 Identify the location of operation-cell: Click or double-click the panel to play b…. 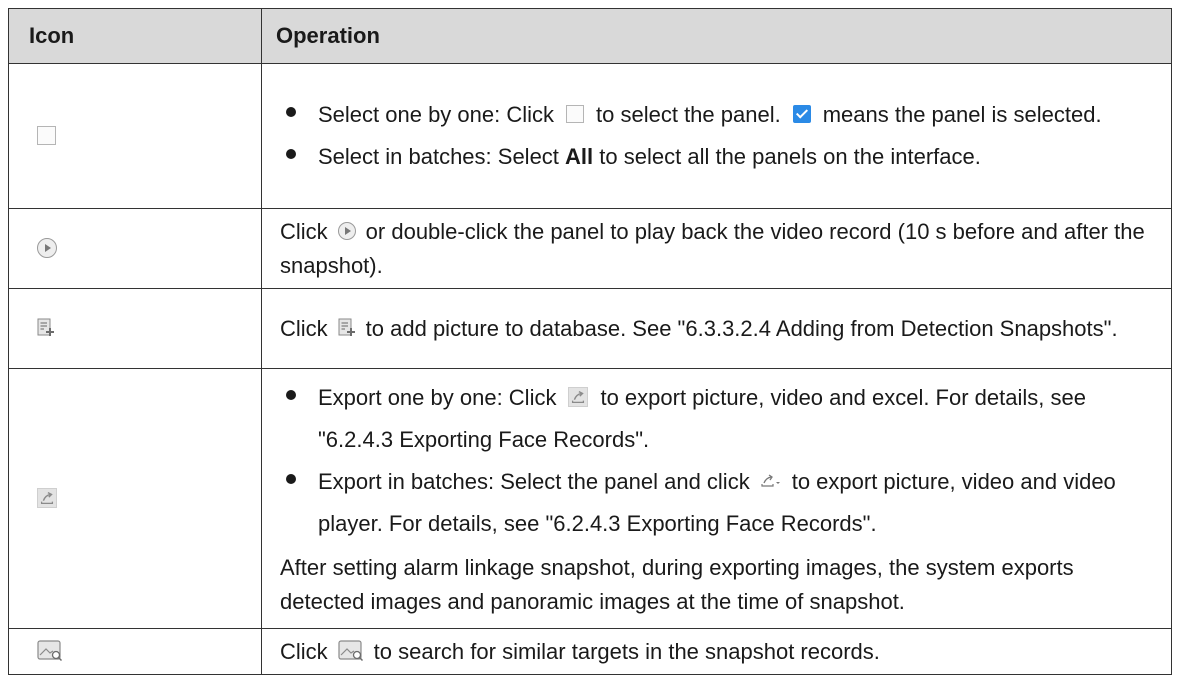
(716, 248).